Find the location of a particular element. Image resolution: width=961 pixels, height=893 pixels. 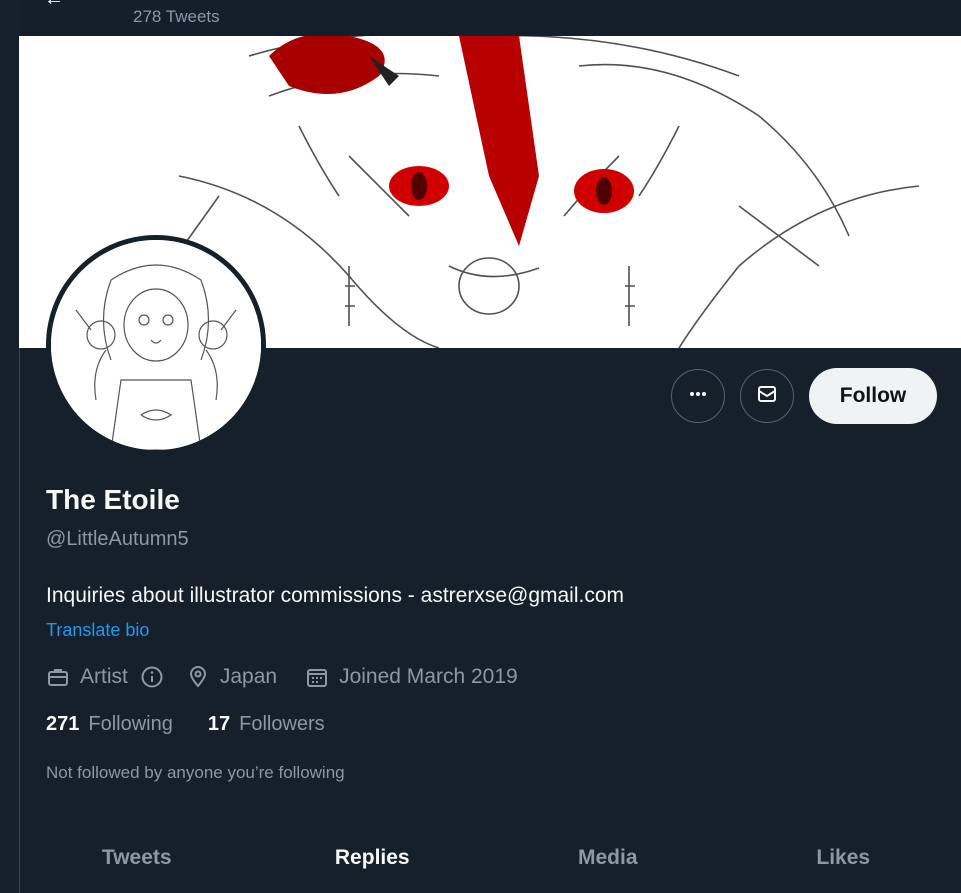

user-handle: @LittleAutumn5 is located at coordinates (117, 539).